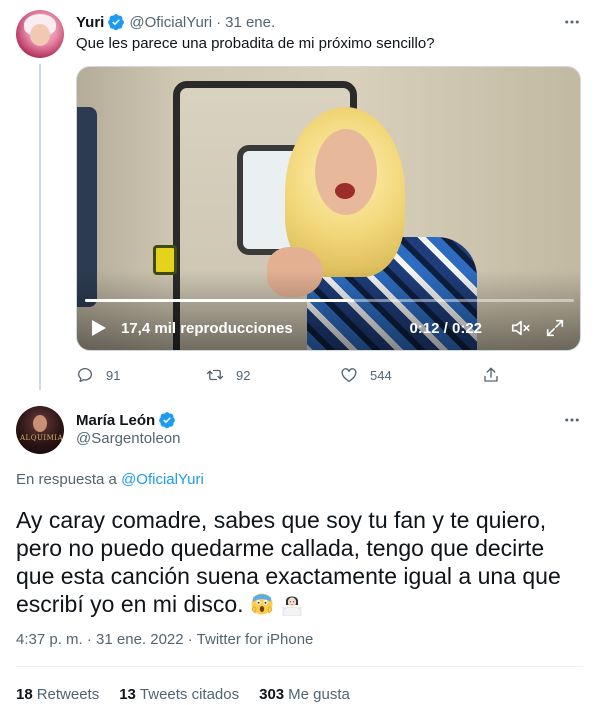 This screenshot has height=705, width=599. I want to click on quotes-count: 13, so click(127, 694).